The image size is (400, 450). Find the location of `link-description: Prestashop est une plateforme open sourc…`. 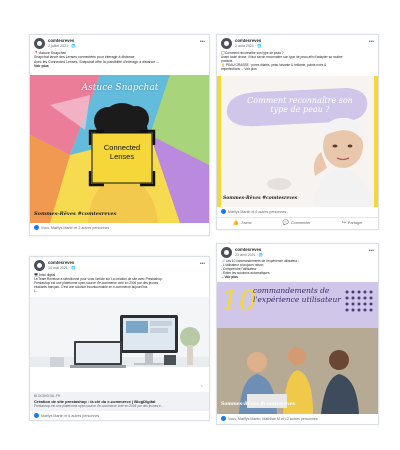

link-description: Prestashop est une plateforme open sourc… is located at coordinates (99, 406).